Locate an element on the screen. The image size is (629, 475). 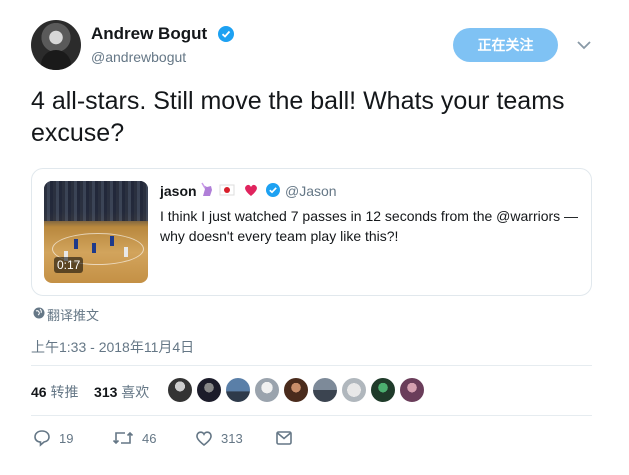
reply-button: 19 is located at coordinates (53, 438).